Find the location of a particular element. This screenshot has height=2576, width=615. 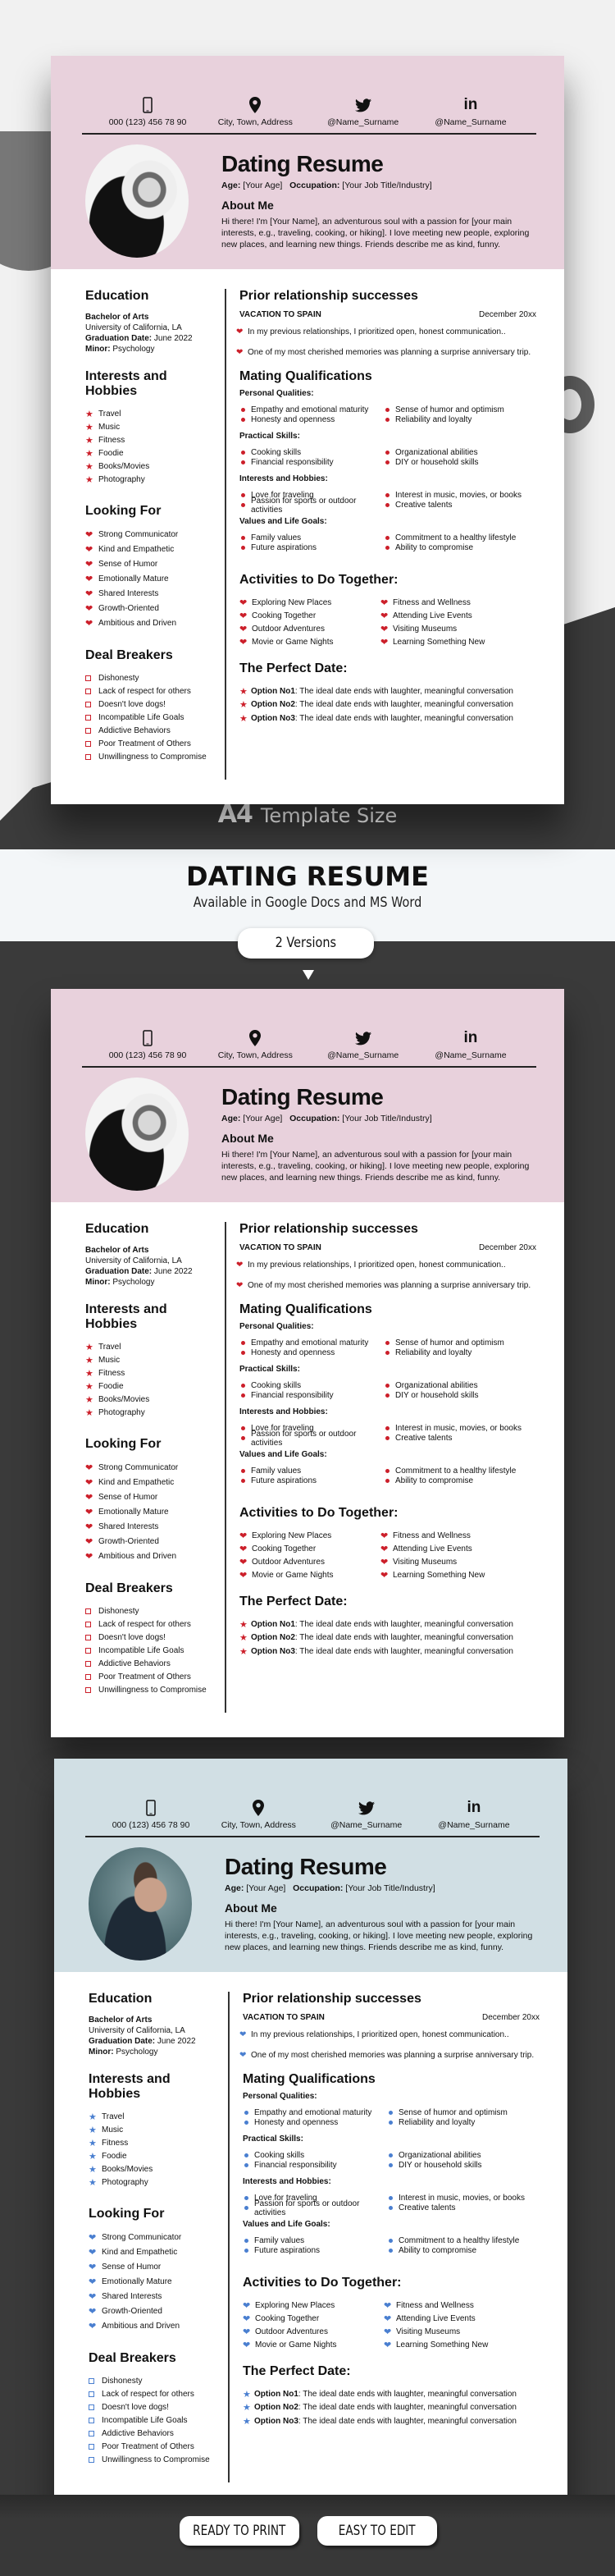

location-pin-icon is located at coordinates (258, 1808).